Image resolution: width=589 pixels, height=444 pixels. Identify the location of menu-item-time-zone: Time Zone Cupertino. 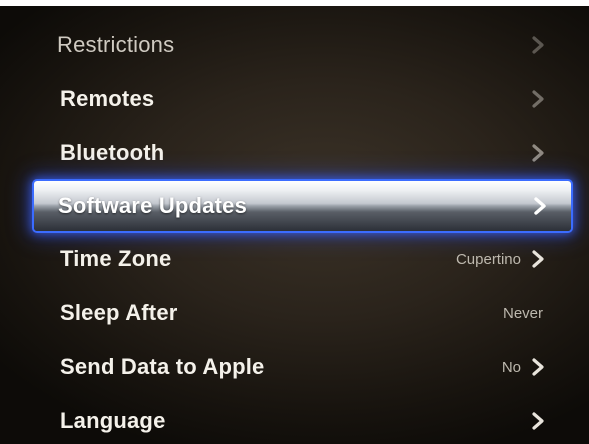
(294, 259).